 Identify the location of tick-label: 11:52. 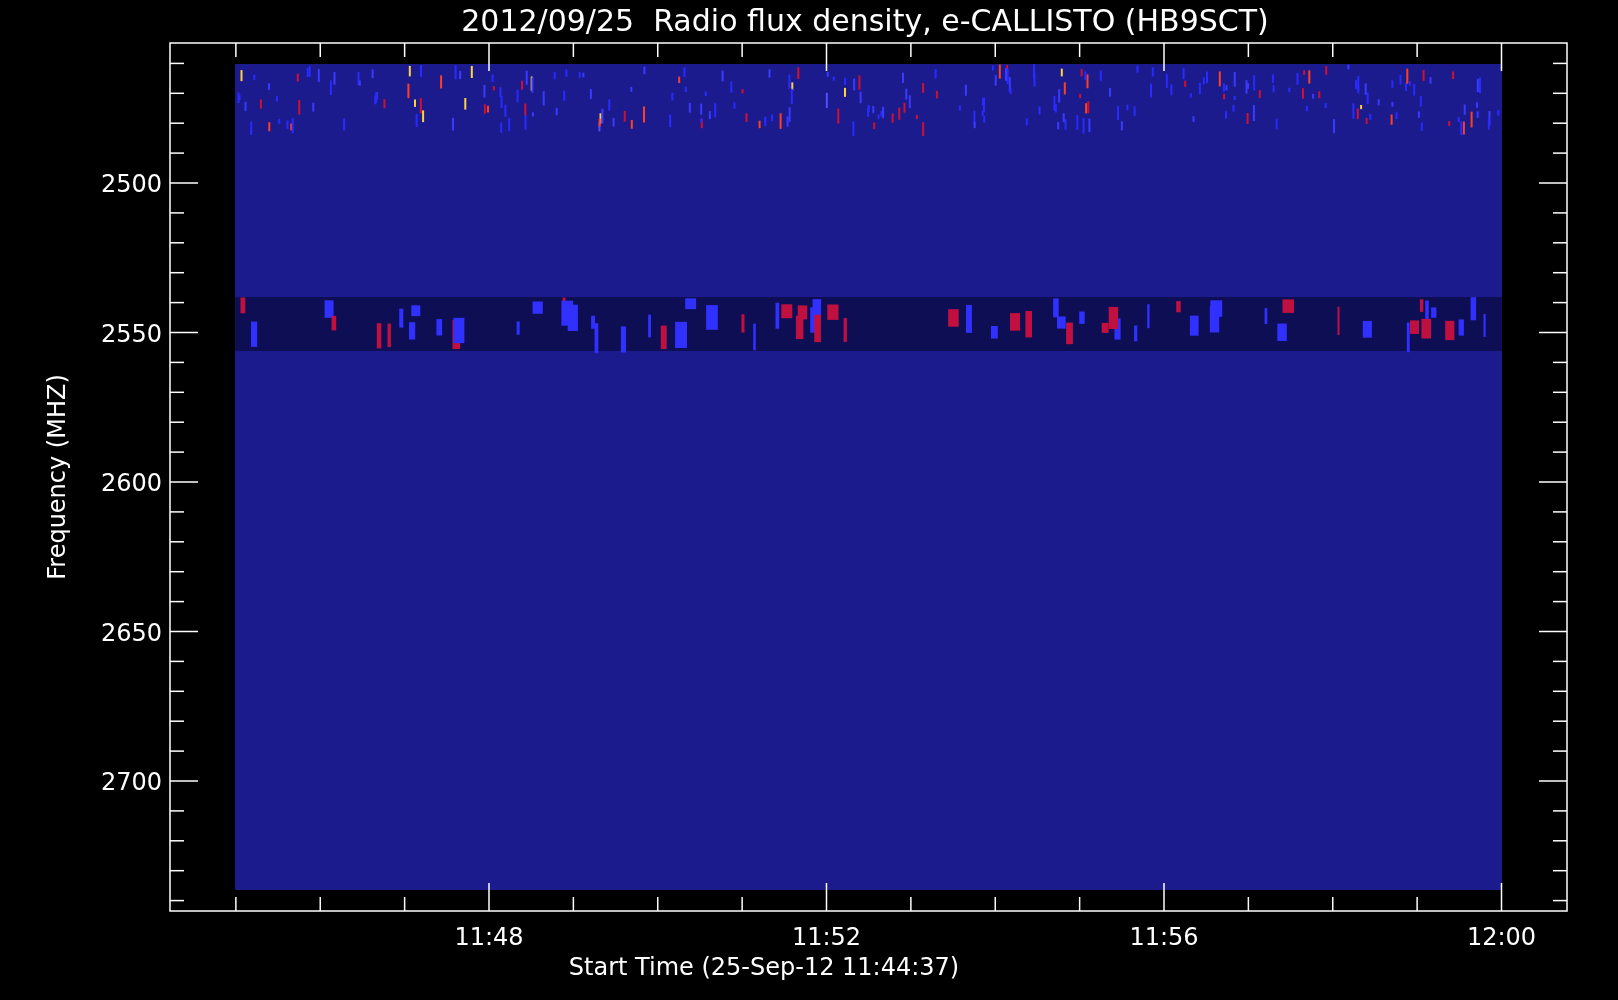
(826, 937).